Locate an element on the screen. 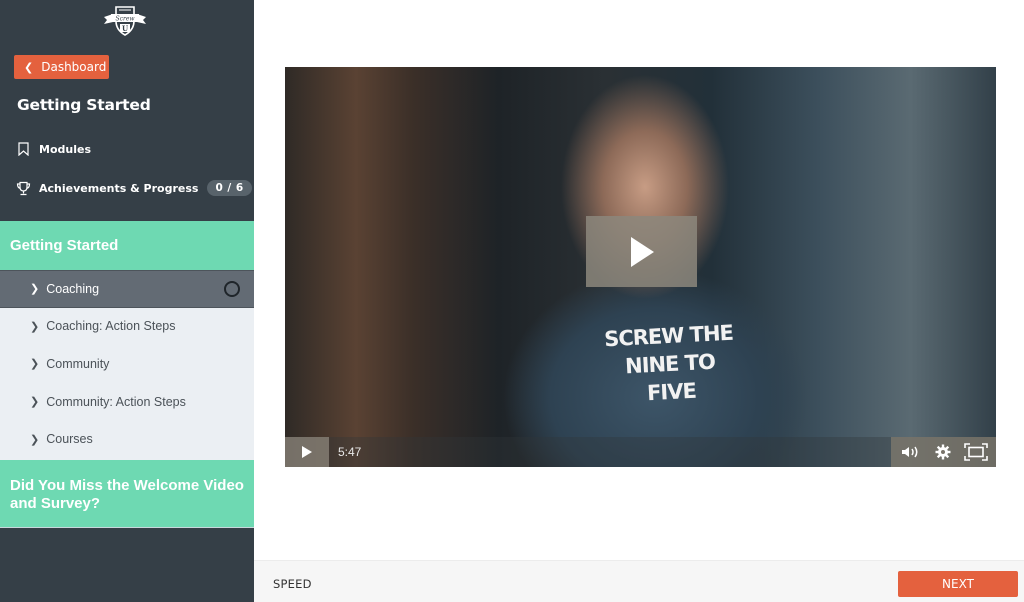 This screenshot has width=1024, height=602. progress-bar: 5:47 is located at coordinates (610, 452).